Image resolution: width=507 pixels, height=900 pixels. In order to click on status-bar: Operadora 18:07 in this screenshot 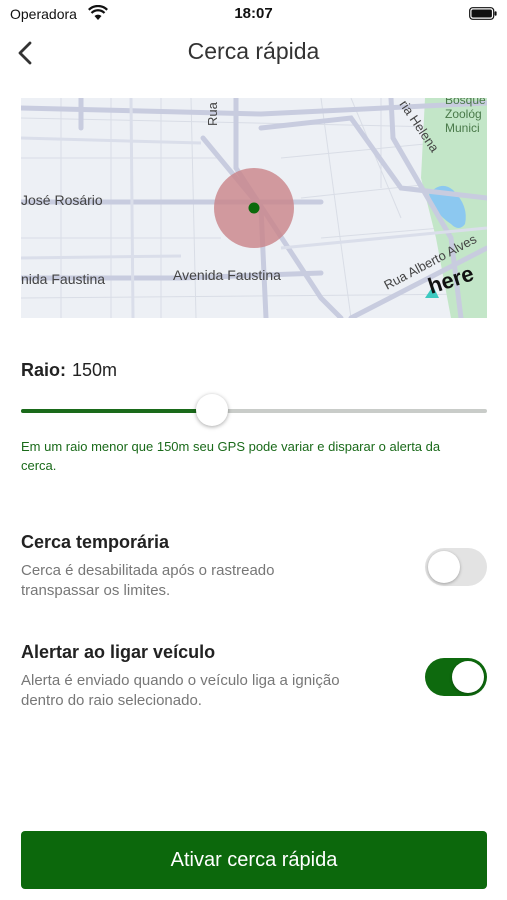, I will do `click(253, 15)`.